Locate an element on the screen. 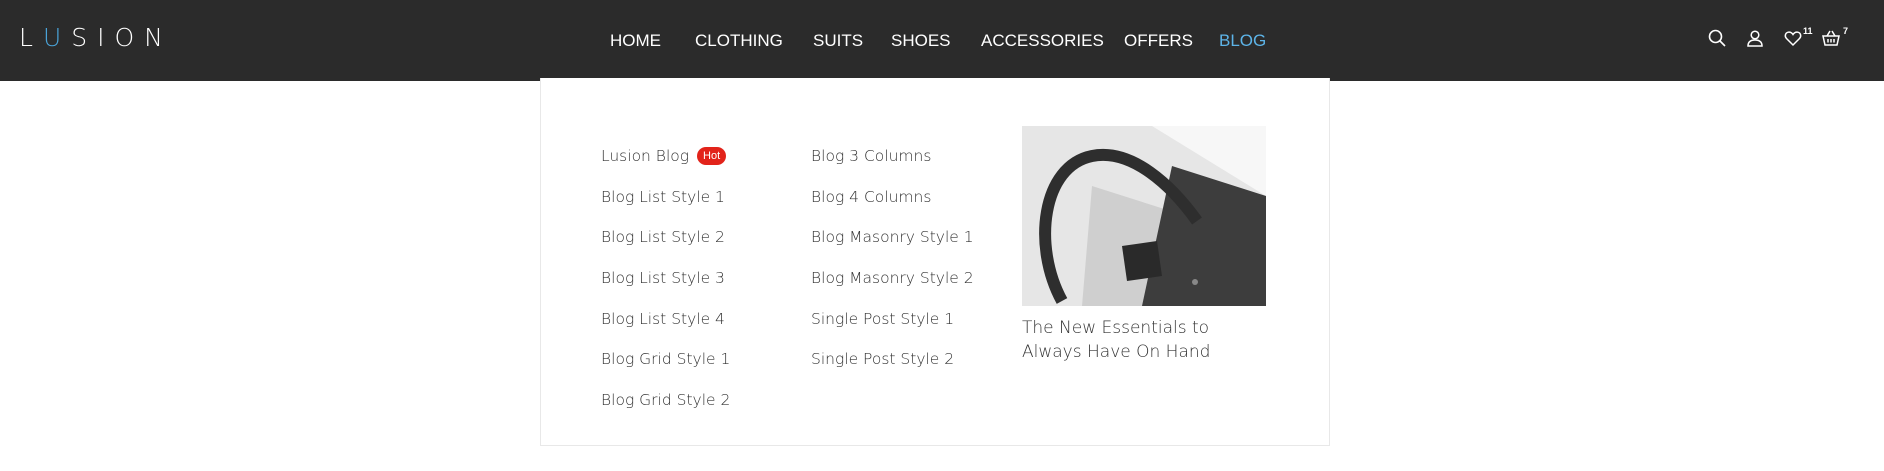 This screenshot has height=471, width=1884. menu-link-blog-list-style-3: Blog List Style 3 is located at coordinates (665, 278).